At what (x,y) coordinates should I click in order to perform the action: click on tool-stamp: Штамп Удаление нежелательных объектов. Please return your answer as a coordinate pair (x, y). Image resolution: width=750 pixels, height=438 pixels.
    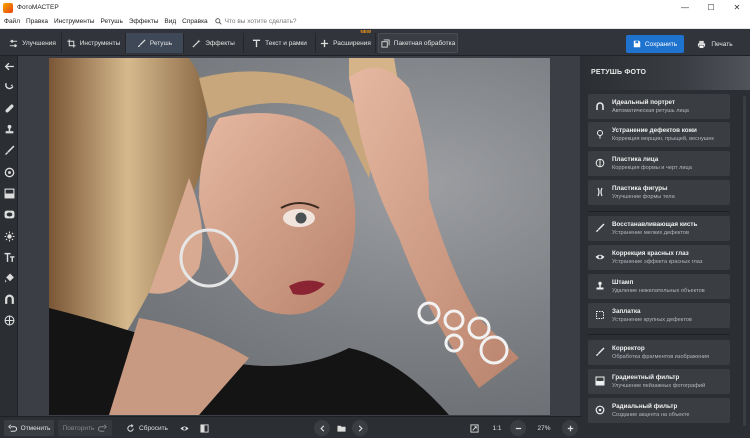
    Looking at the image, I should click on (659, 286).